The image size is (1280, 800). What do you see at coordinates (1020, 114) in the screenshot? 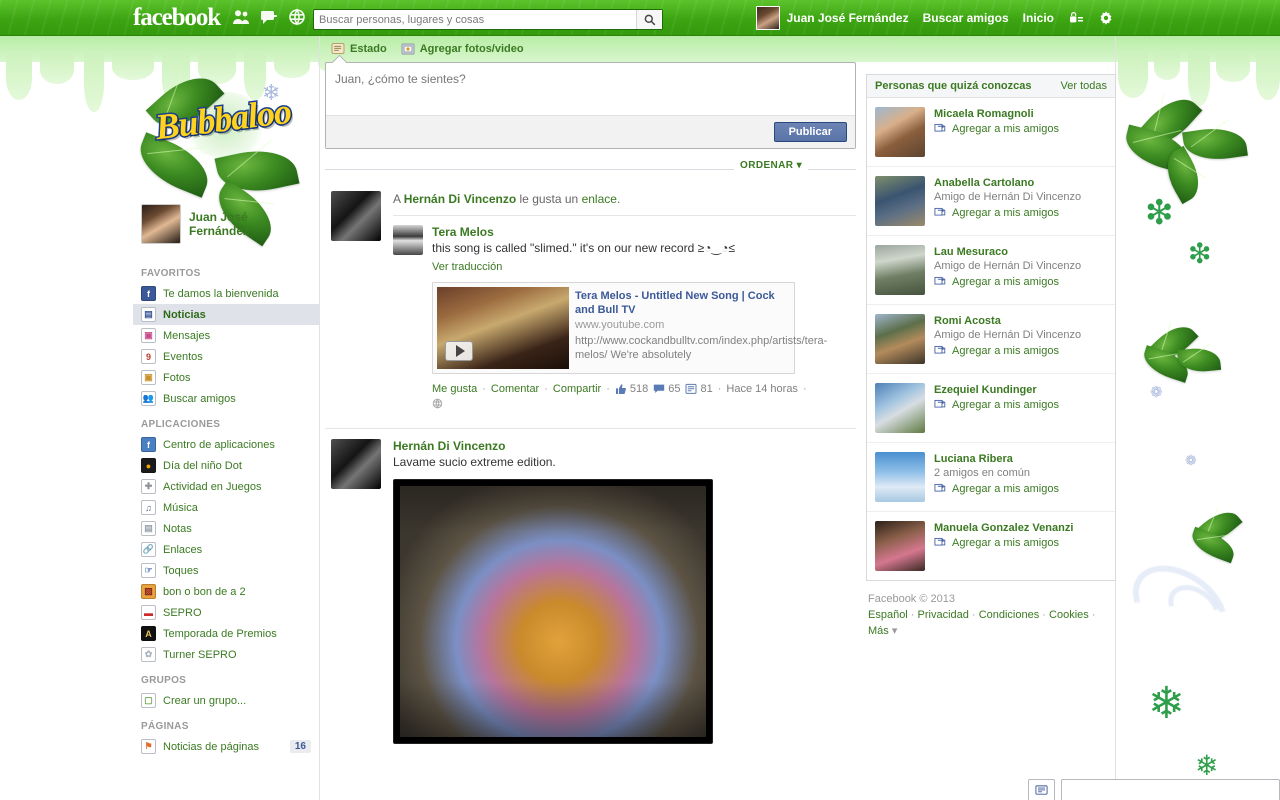
I see `pymk-person-name: Micaela Romagnoli` at bounding box center [1020, 114].